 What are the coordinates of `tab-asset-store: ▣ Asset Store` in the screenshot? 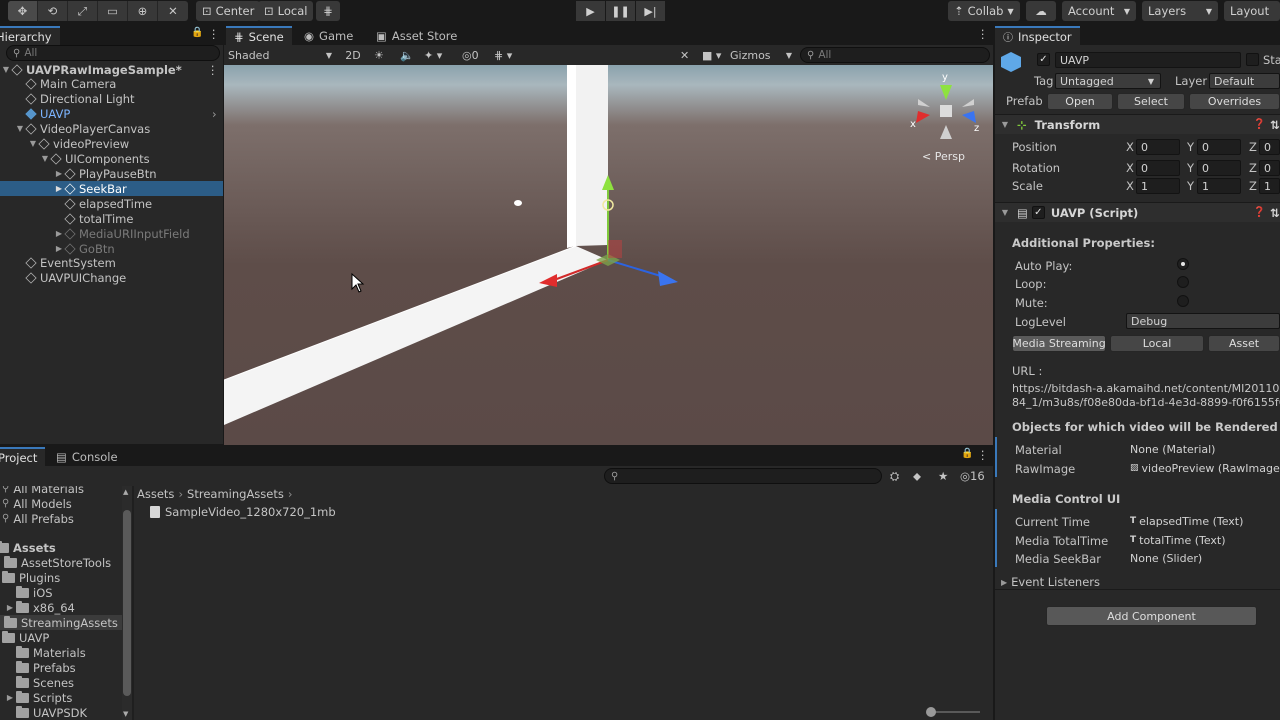 It's located at (416, 35).